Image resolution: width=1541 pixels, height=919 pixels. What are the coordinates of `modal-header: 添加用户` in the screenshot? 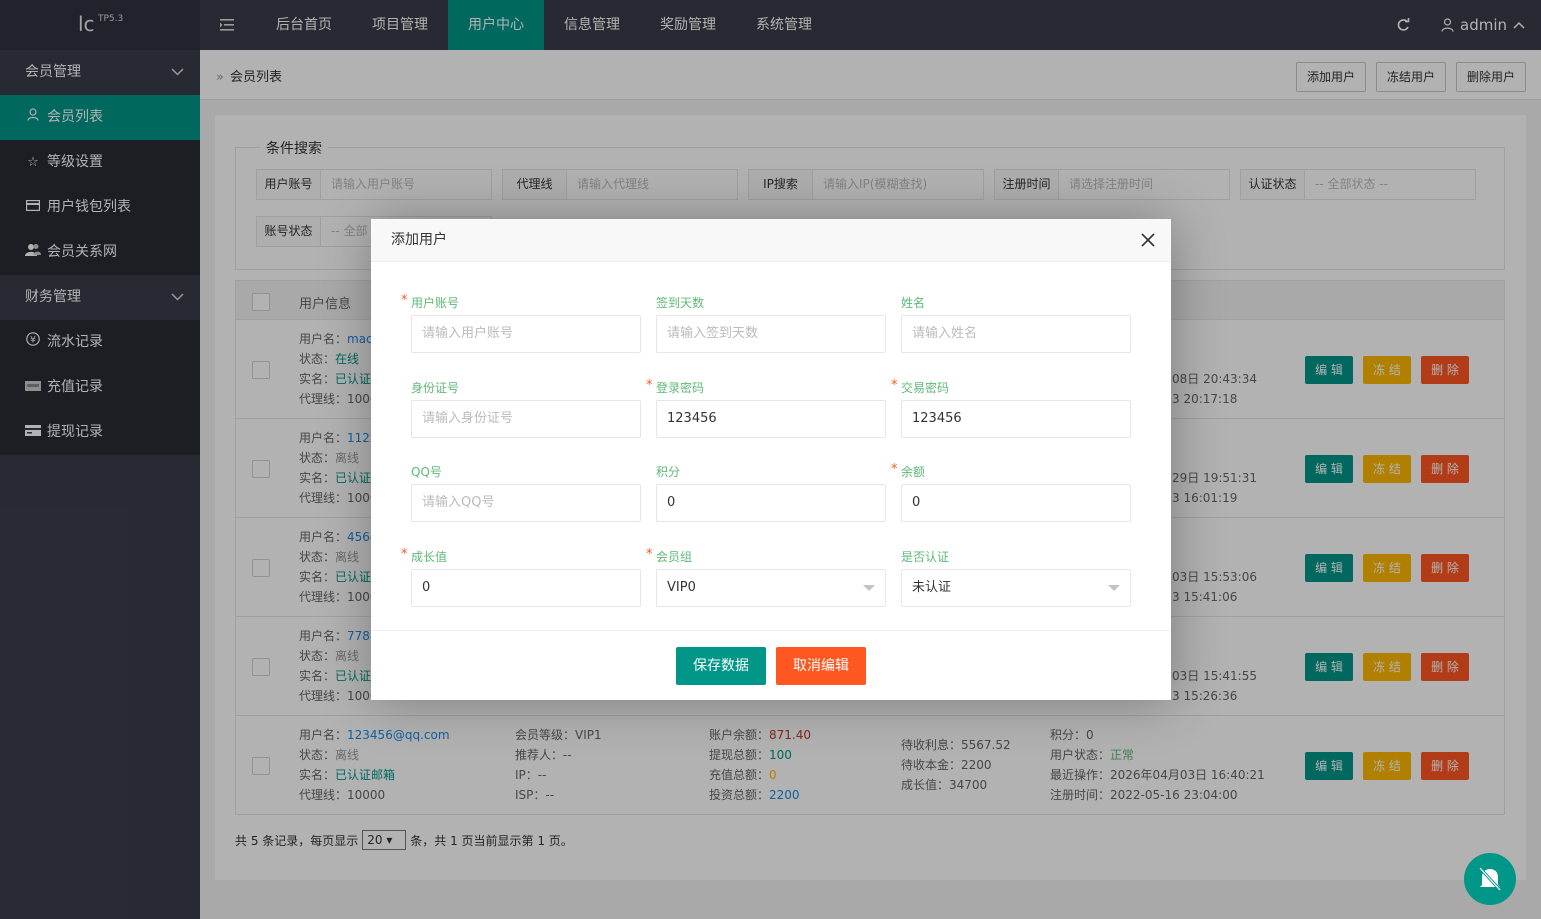 It's located at (771, 240).